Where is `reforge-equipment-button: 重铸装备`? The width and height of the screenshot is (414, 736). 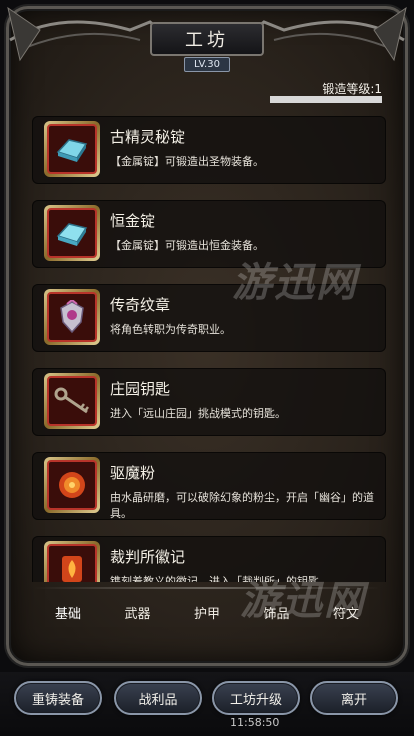 reforge-equipment-button: 重铸装备 is located at coordinates (58, 698).